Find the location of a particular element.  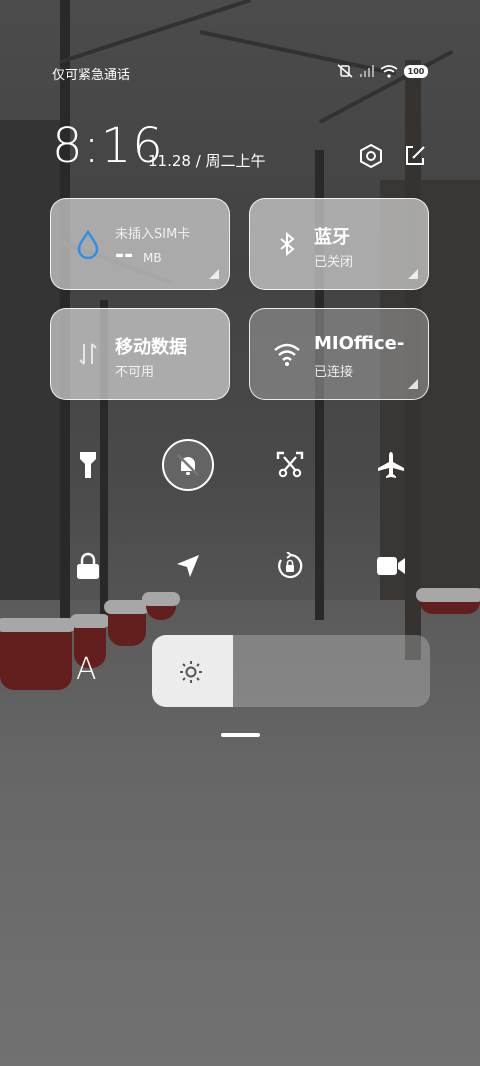

data-usage-value: -- is located at coordinates (124, 255).